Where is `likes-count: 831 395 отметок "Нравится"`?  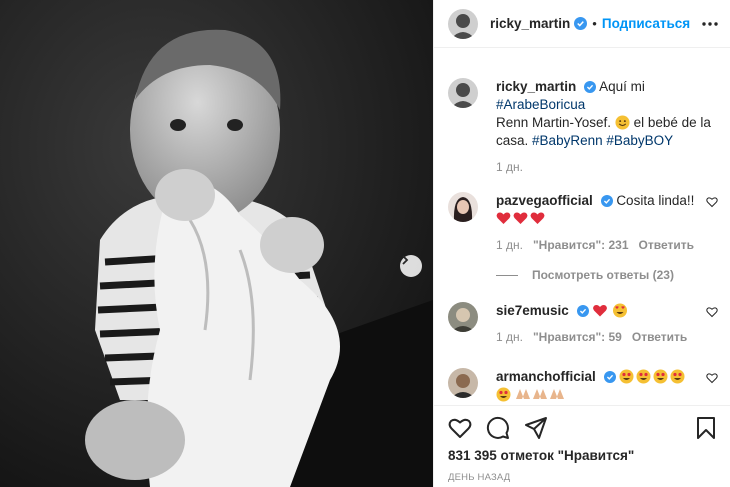
likes-count: 831 395 отметок "Нравится" is located at coordinates (541, 455).